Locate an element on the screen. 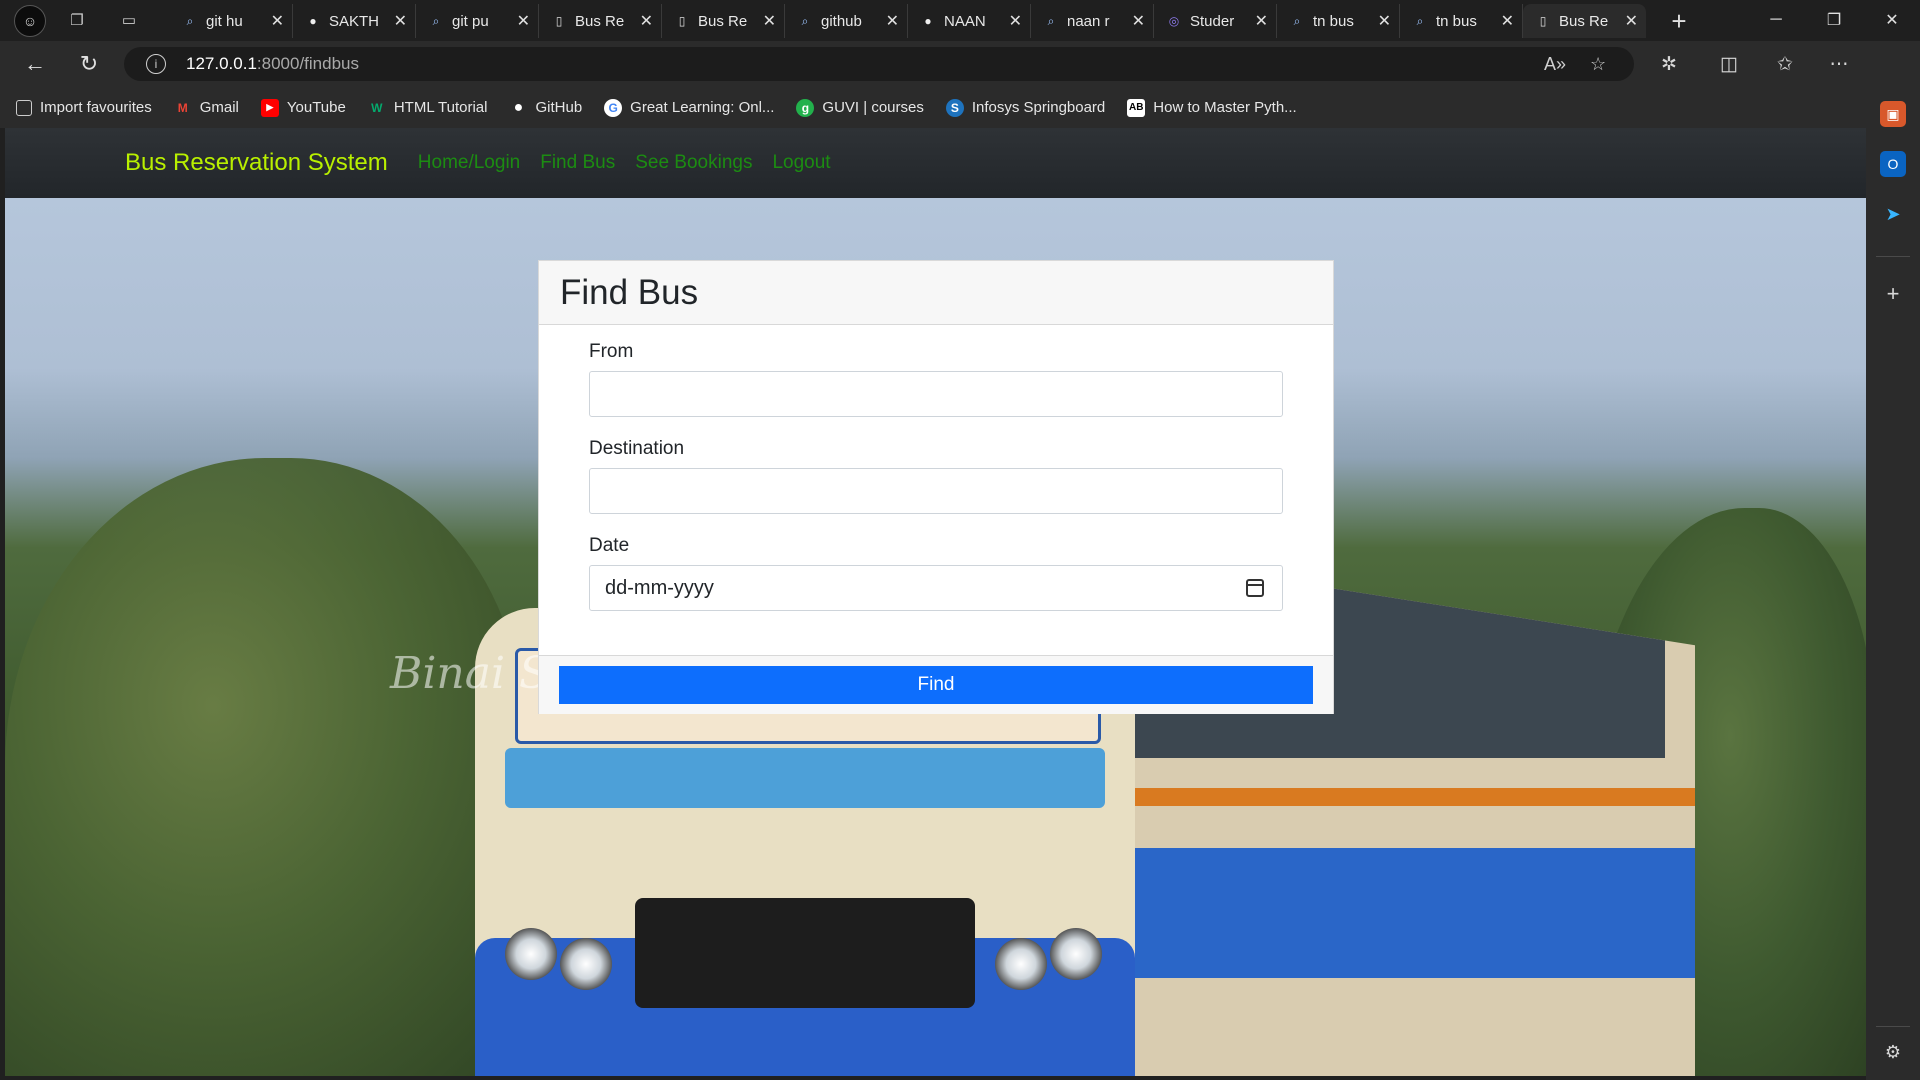 The height and width of the screenshot is (1080, 1920). profile-avatar: ☺ is located at coordinates (30, 21).